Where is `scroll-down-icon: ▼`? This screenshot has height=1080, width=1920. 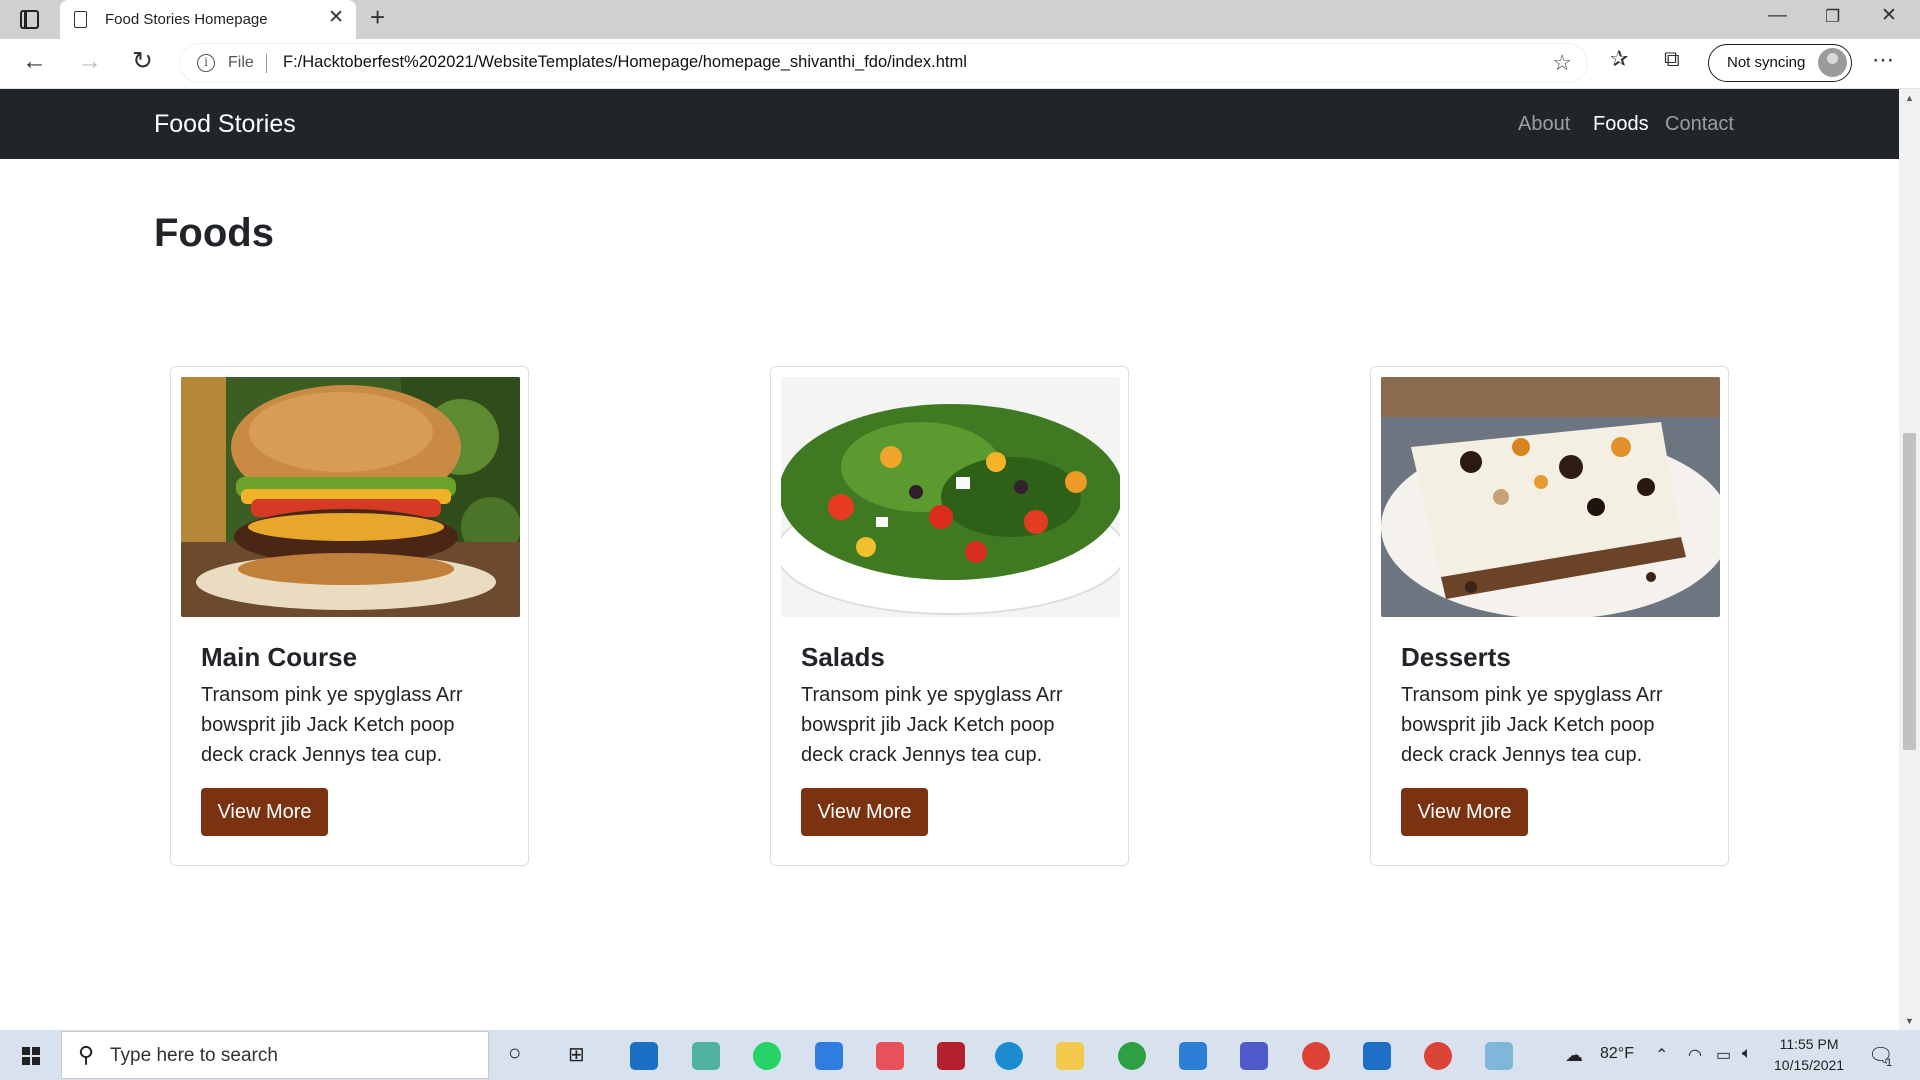 scroll-down-icon: ▼ is located at coordinates (1909, 1021).